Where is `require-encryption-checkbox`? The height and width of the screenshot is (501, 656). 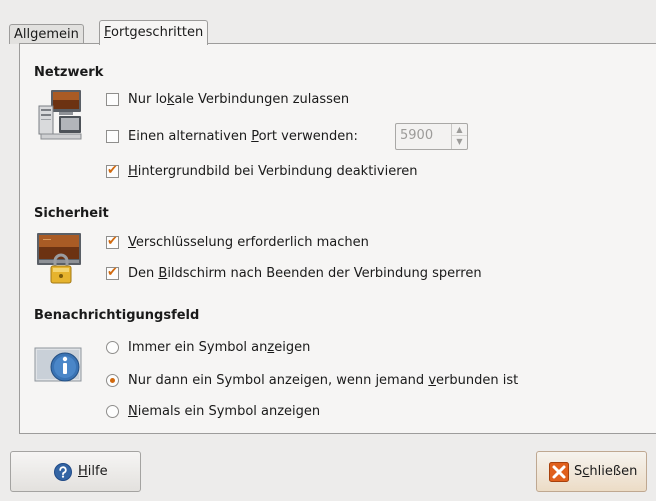
require-encryption-checkbox is located at coordinates (112, 241).